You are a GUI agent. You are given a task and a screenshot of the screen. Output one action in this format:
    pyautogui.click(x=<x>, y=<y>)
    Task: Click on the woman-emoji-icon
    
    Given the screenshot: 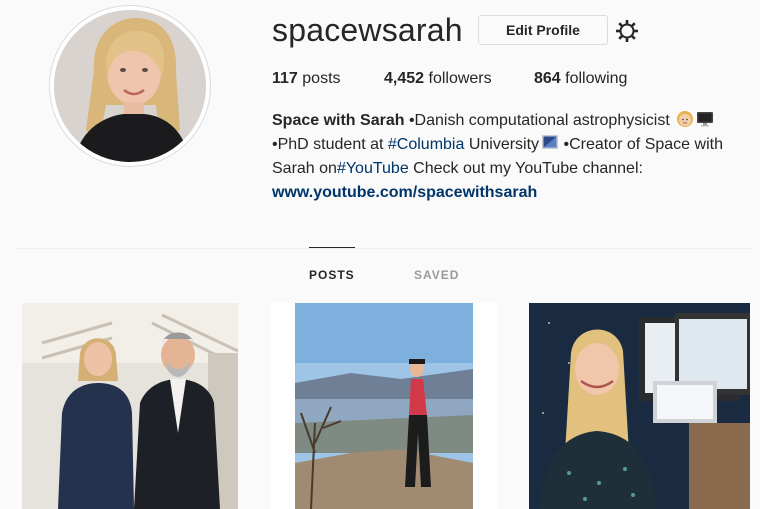 What is the action you would take?
    pyautogui.click(x=685, y=119)
    